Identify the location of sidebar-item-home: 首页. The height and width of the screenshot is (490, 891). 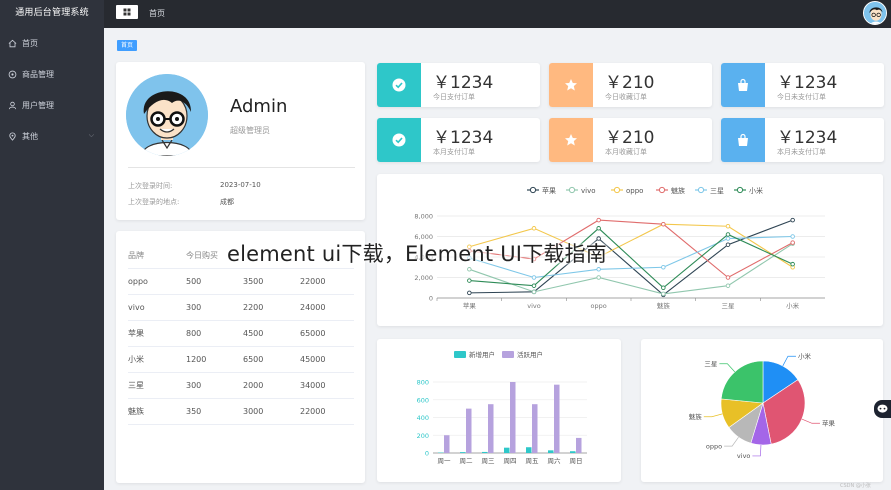
(52, 43).